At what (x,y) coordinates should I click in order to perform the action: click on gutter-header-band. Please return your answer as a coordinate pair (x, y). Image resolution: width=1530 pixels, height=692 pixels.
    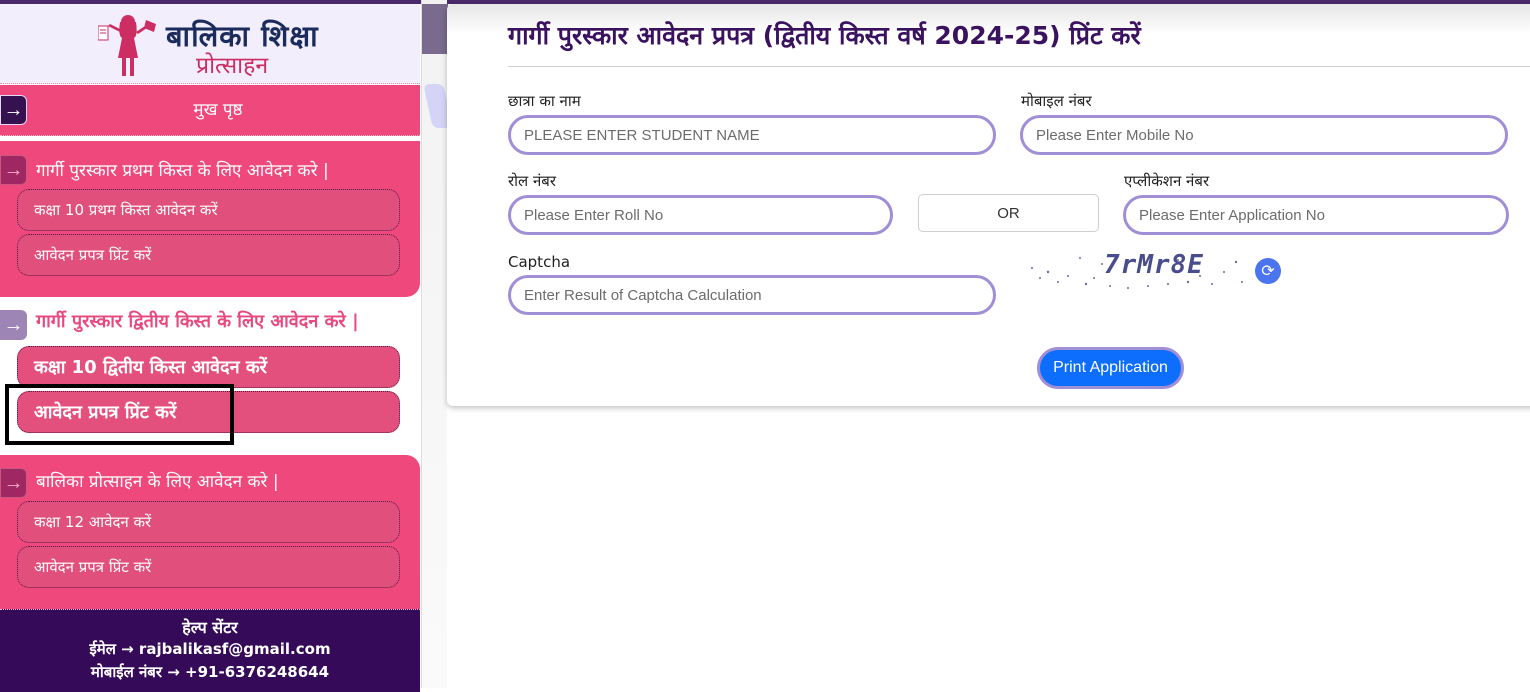
    Looking at the image, I should click on (435, 29).